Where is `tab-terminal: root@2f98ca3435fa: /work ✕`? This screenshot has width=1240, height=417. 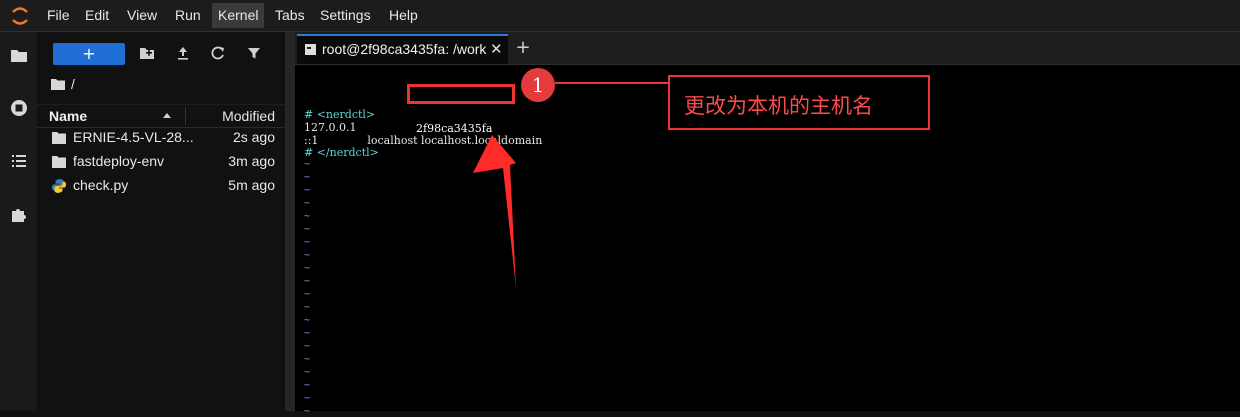 tab-terminal: root@2f98ca3435fa: /work ✕ is located at coordinates (402, 49).